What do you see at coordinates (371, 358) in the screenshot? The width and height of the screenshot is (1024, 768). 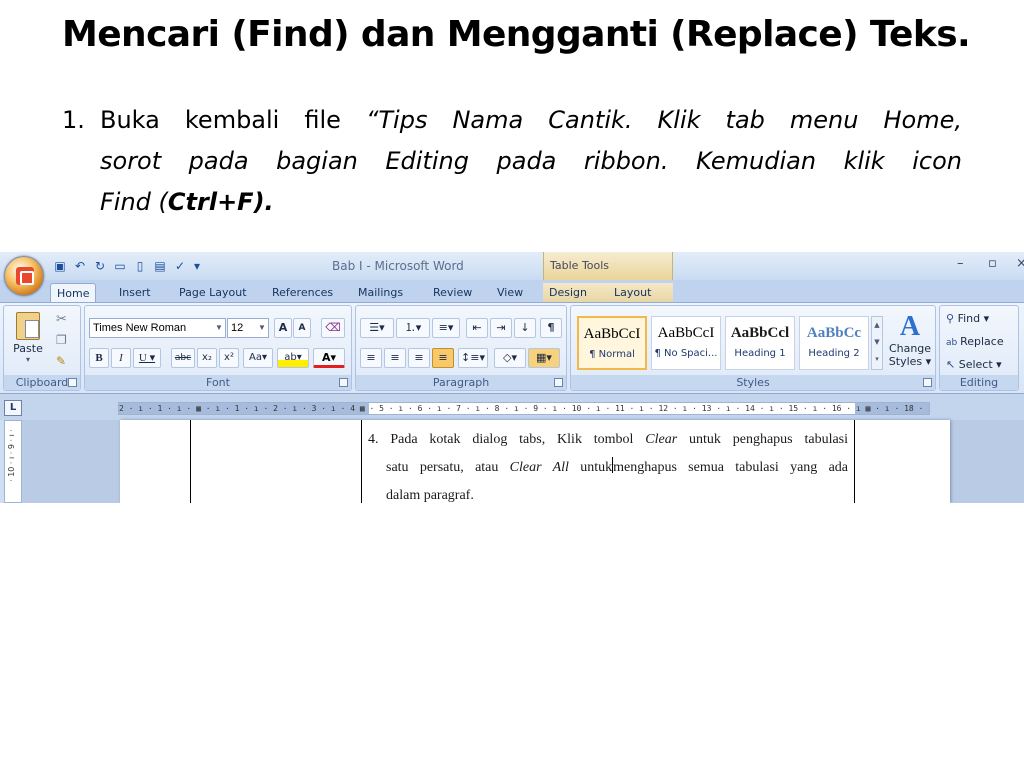 I see `align-left-icon: ≡` at bounding box center [371, 358].